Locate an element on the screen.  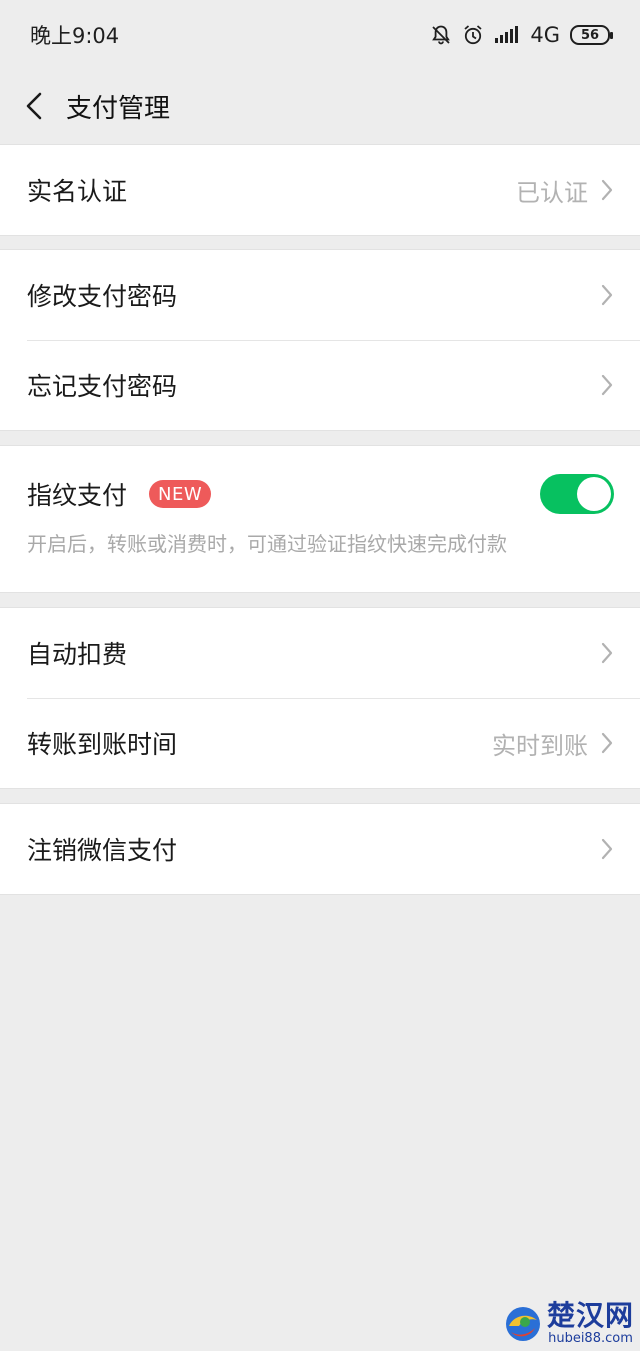
page-title: 支付管理 is located at coordinates (118, 108).